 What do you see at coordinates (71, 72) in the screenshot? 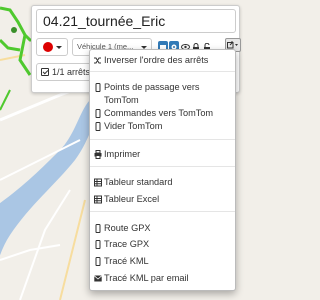
I see `stops-label: 1/1 arrêts` at bounding box center [71, 72].